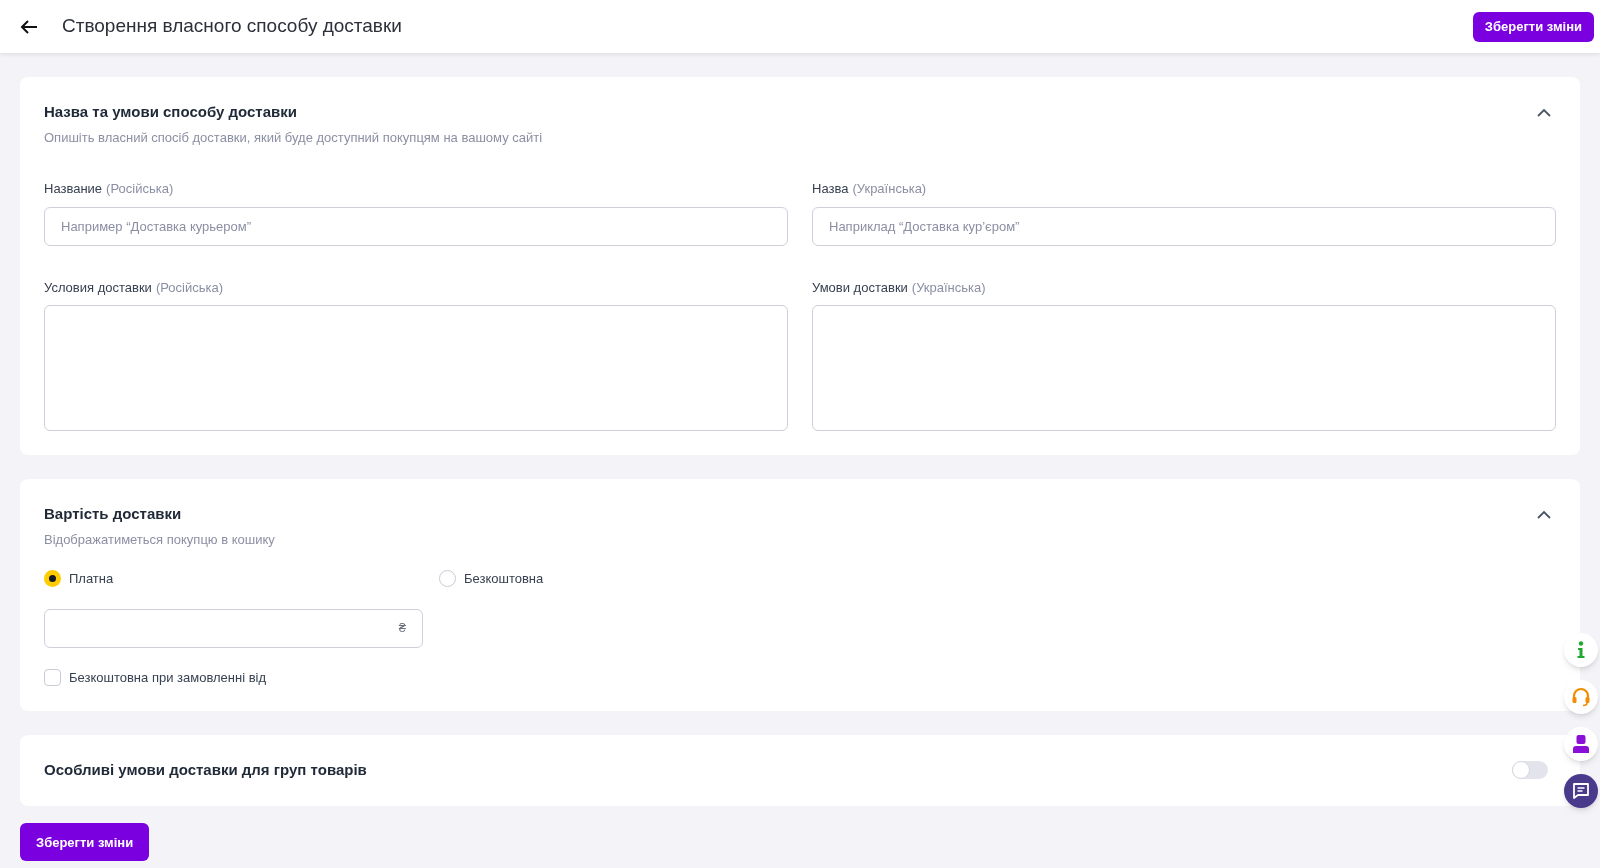  I want to click on chat-button, so click(1581, 791).